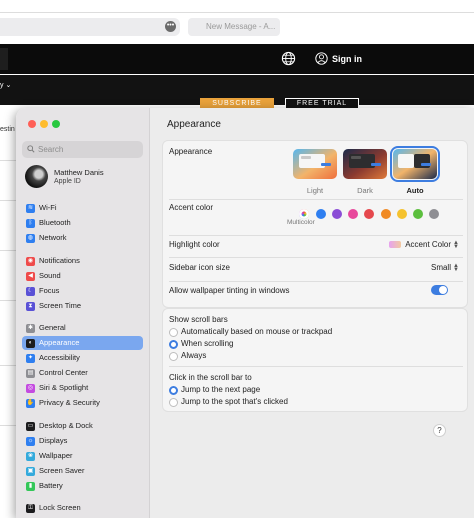  What do you see at coordinates (30, 441) in the screenshot?
I see `display-icon: ☼` at bounding box center [30, 441].